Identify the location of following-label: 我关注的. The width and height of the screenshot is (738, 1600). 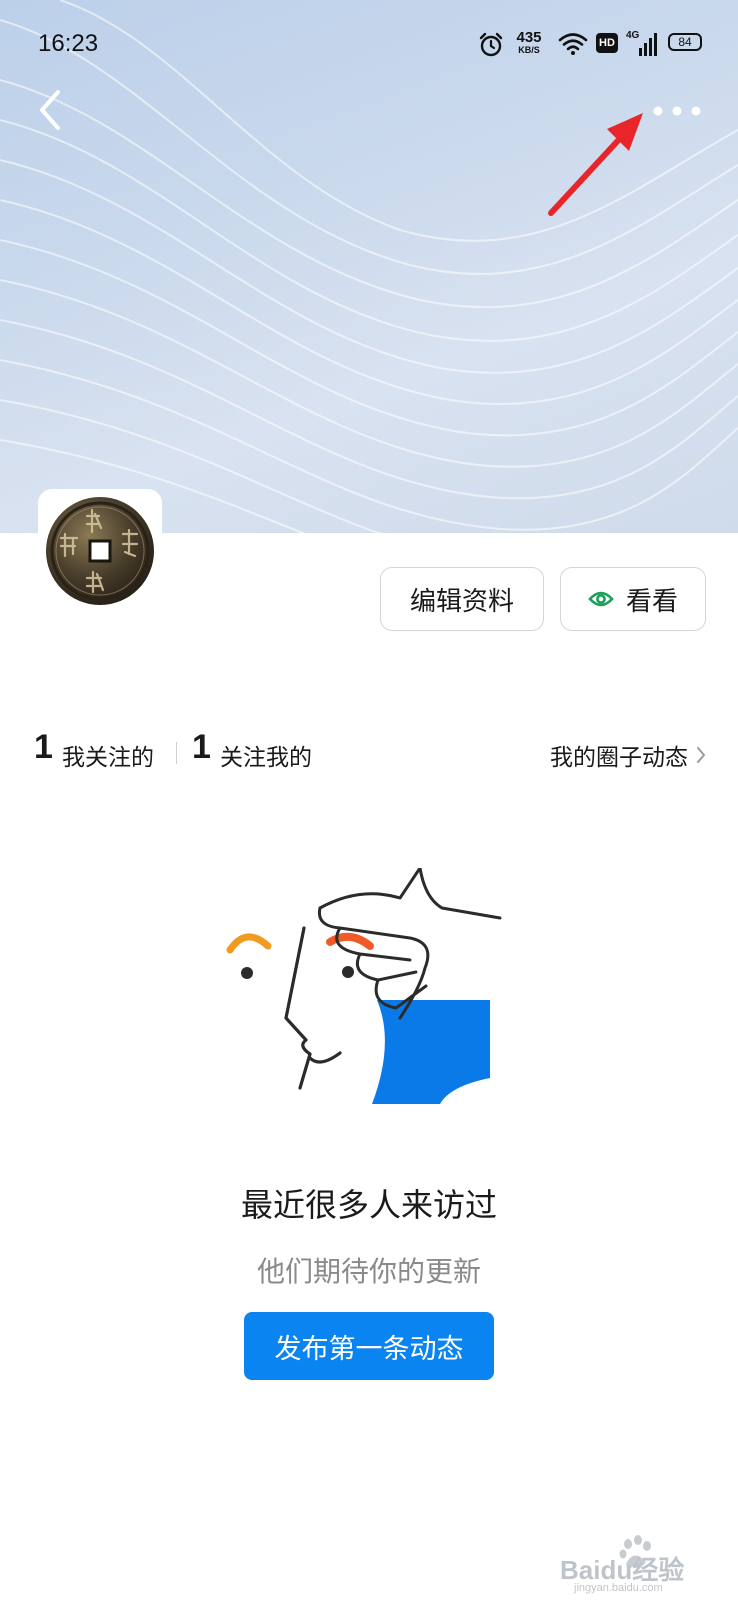
(108, 758).